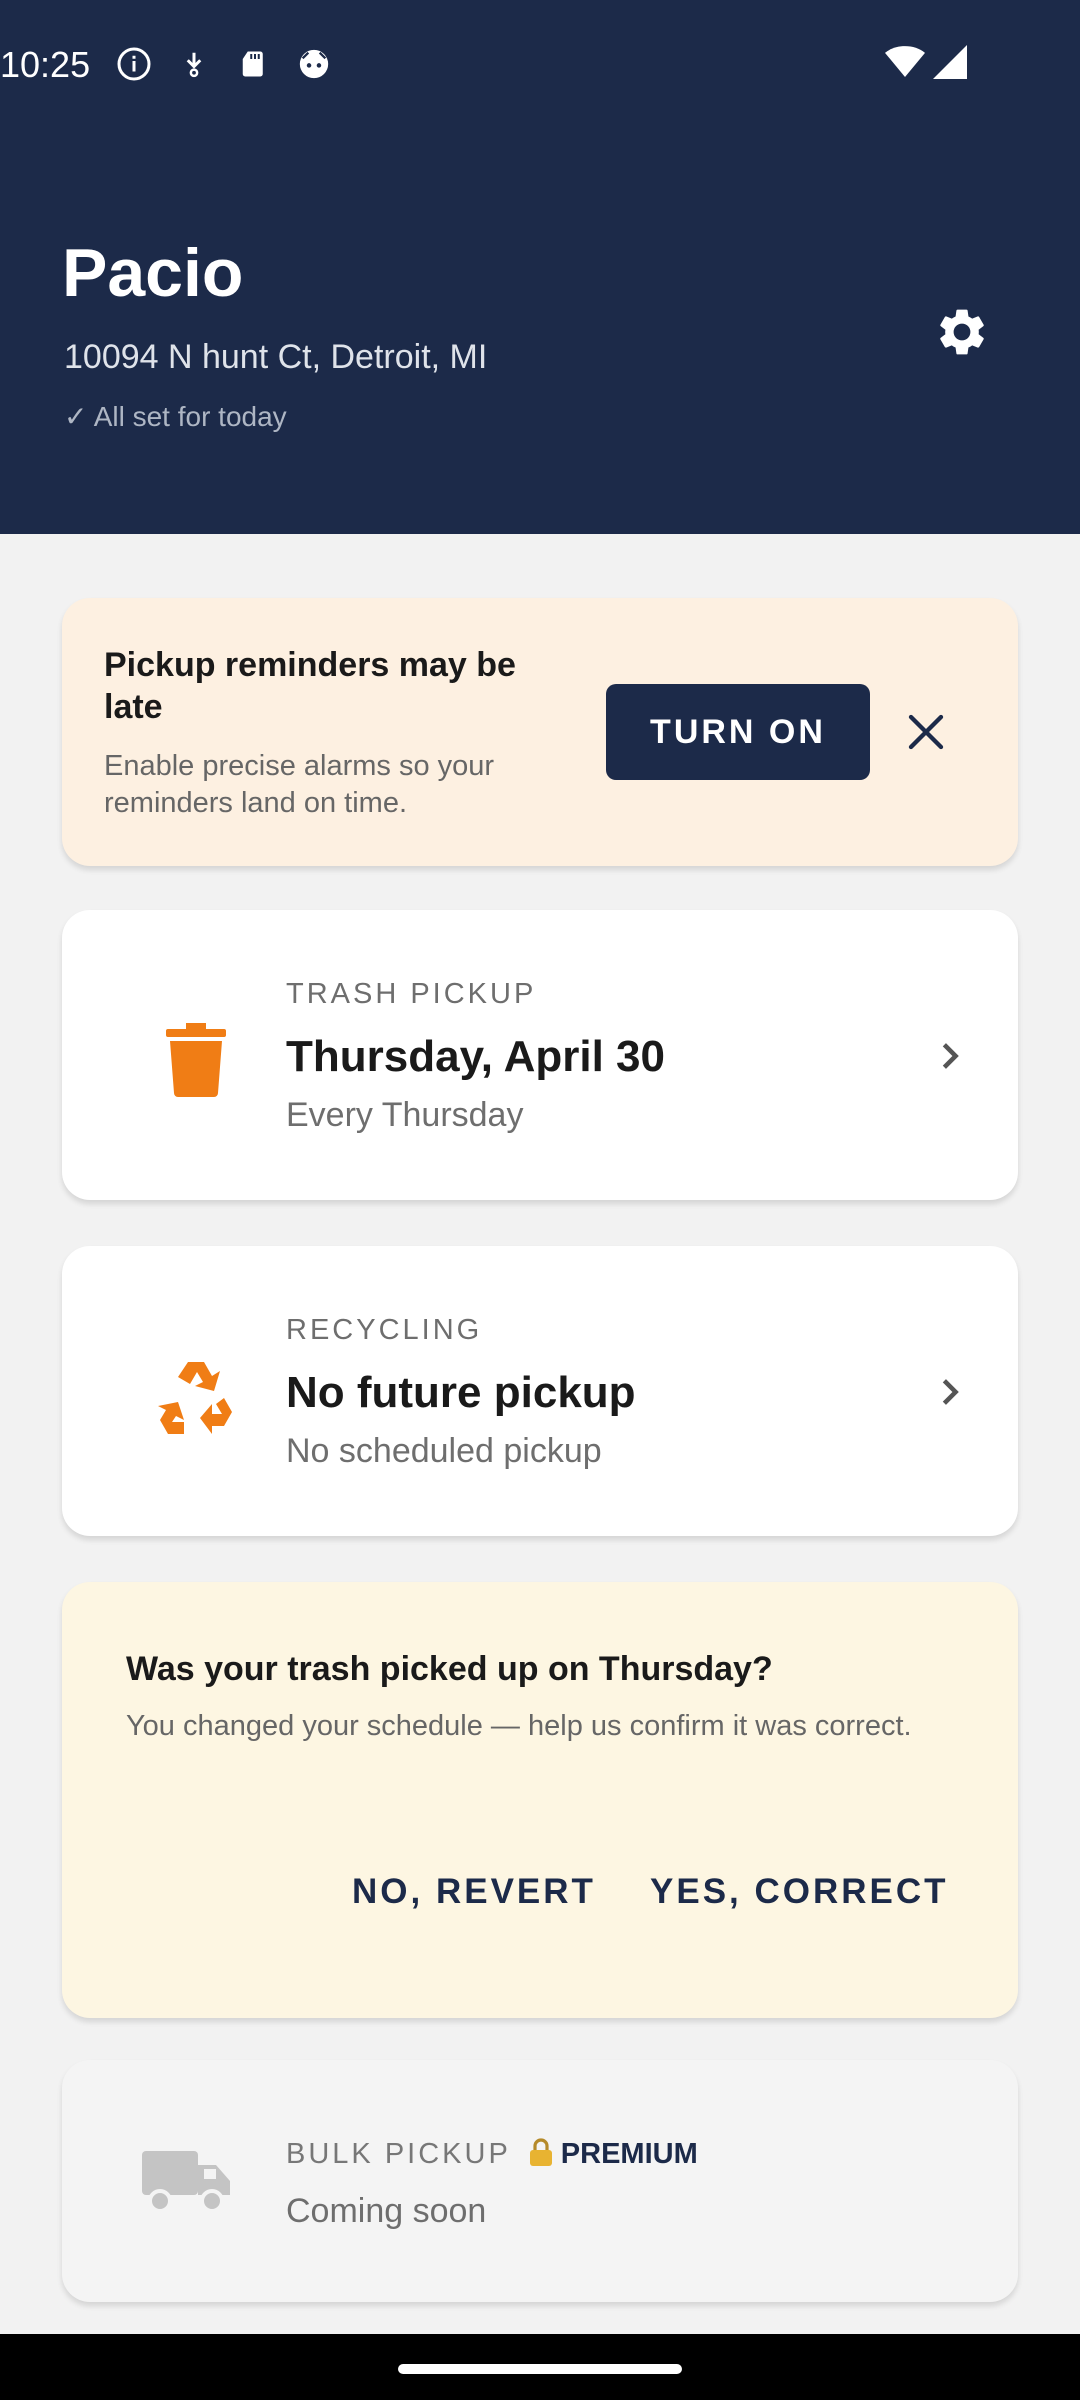 Image resolution: width=1080 pixels, height=2400 pixels. Describe the element at coordinates (738, 732) in the screenshot. I see `turn-on-button: TURN ON` at that location.